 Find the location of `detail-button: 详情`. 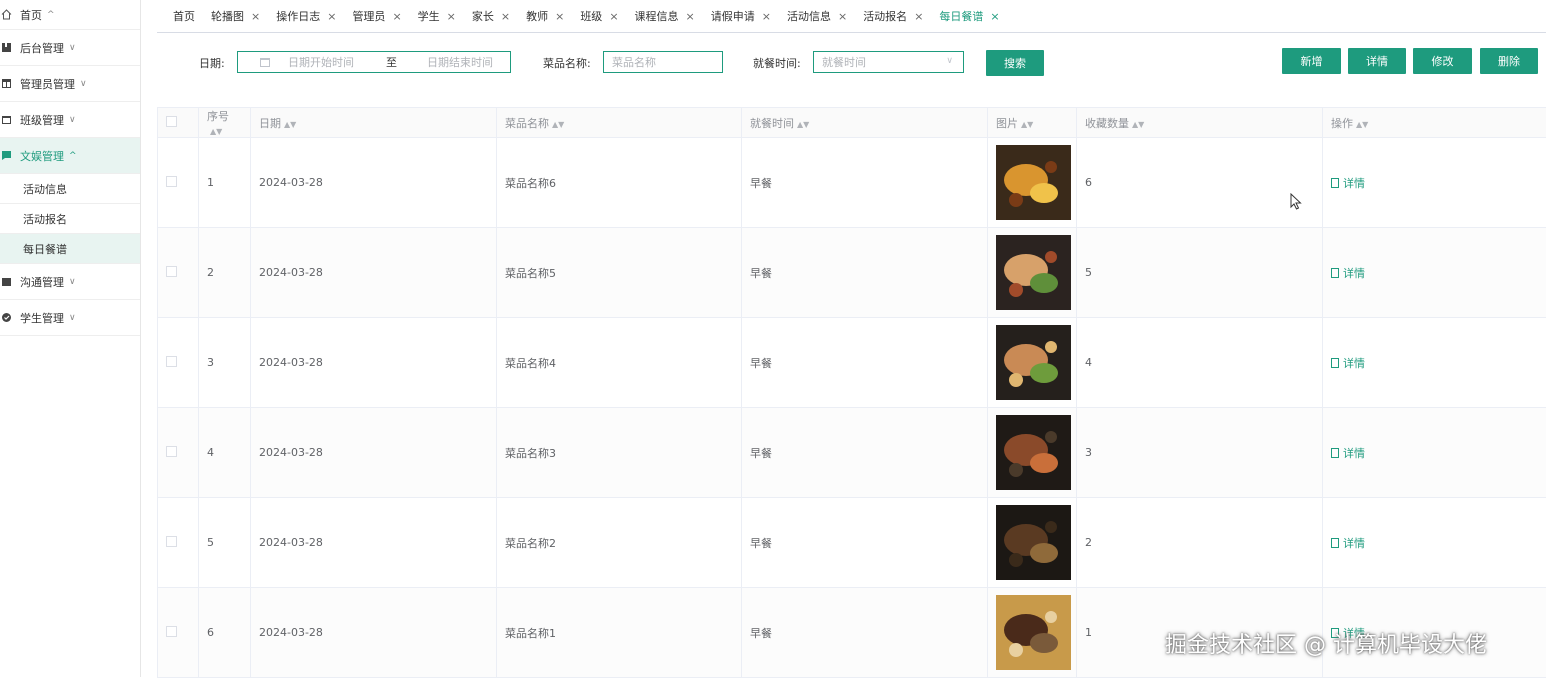

detail-button: 详情 is located at coordinates (1377, 61).